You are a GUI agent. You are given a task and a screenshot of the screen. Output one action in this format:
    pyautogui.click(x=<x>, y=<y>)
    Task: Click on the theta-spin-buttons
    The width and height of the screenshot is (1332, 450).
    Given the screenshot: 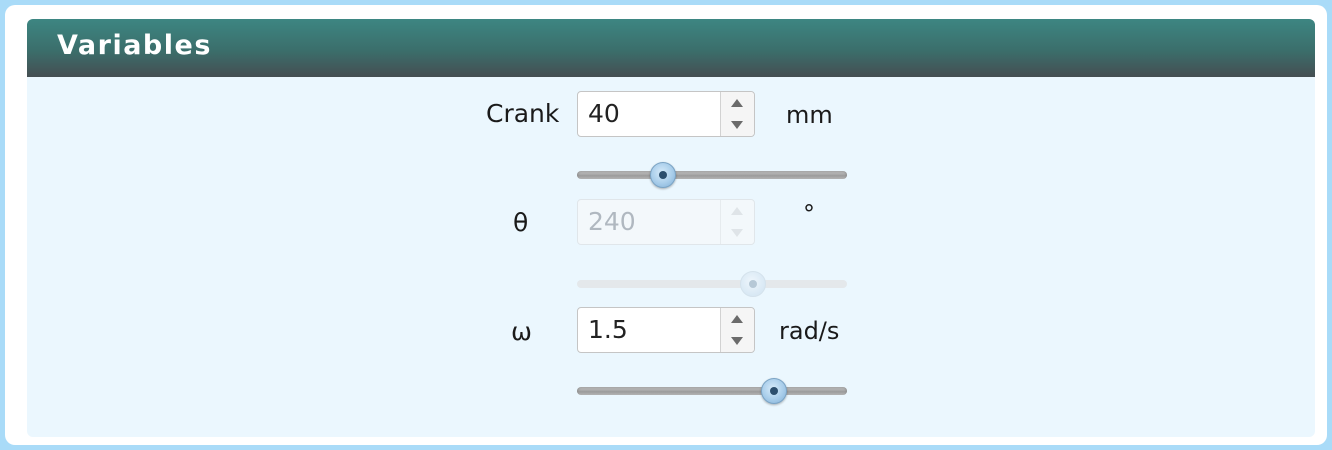 What is the action you would take?
    pyautogui.click(x=737, y=222)
    